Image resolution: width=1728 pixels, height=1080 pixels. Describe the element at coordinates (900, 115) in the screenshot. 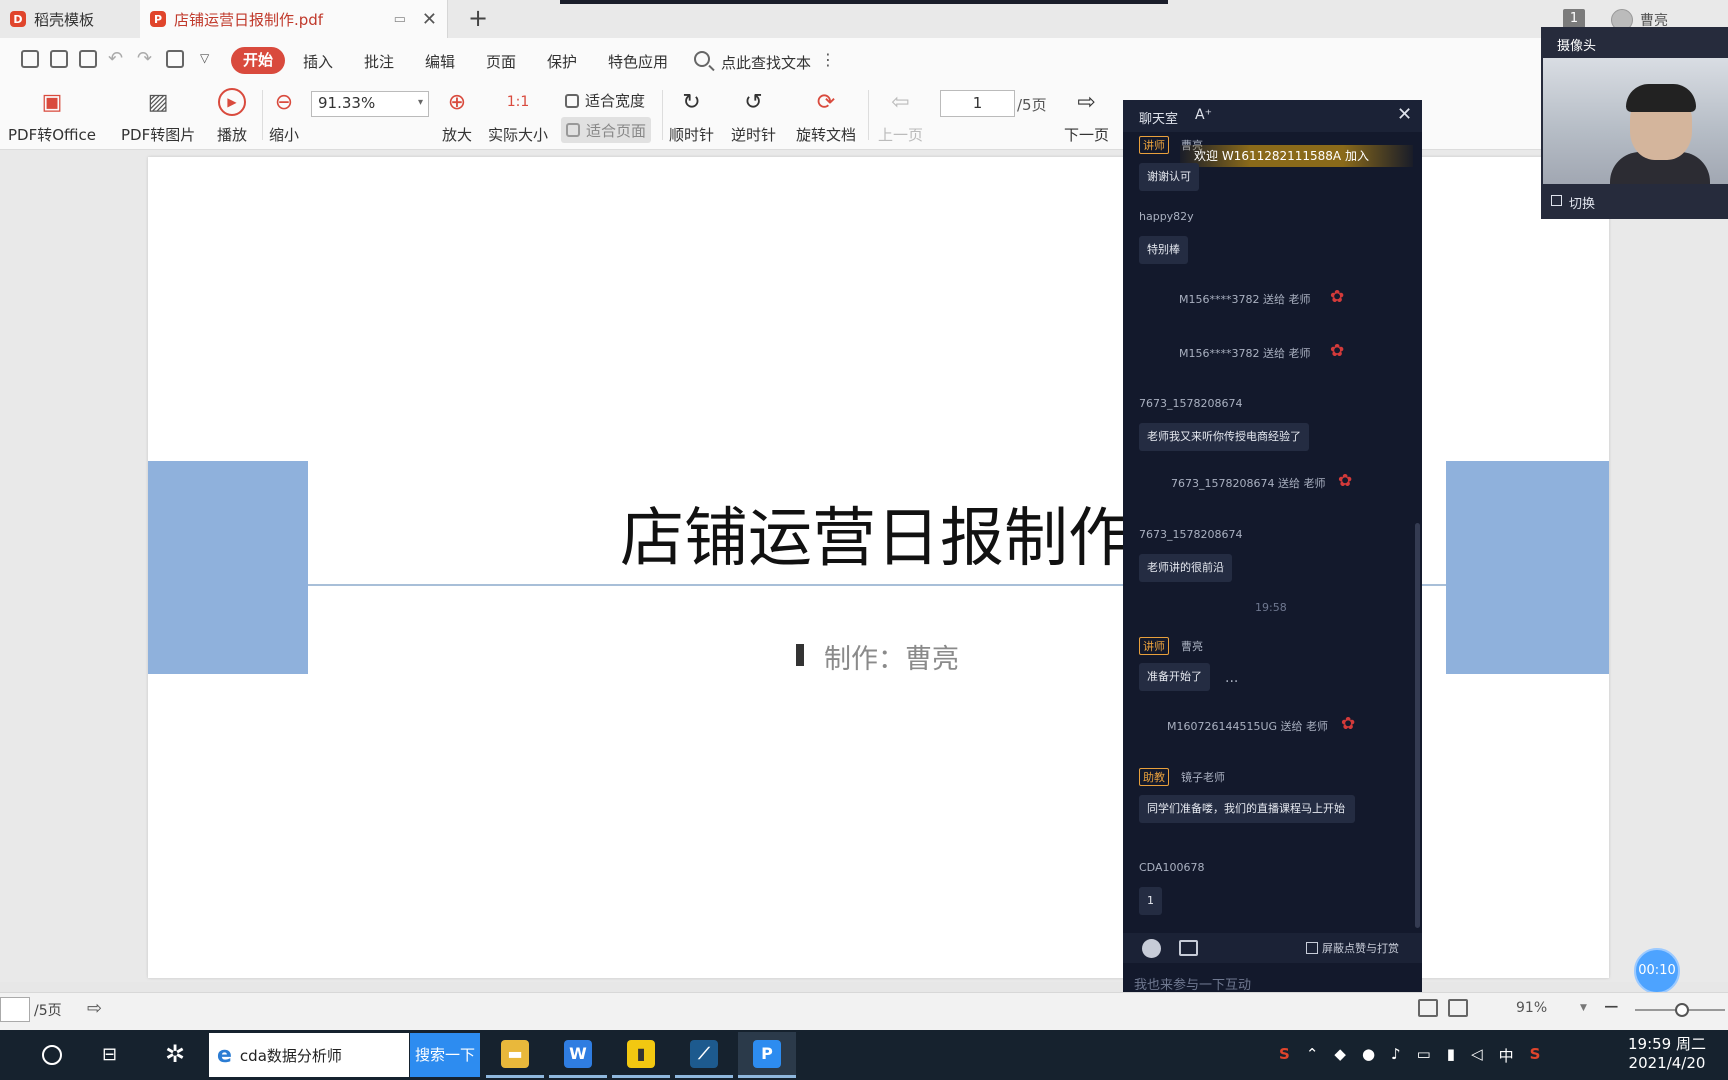

I see `prev-page-button: ⇦ 上一页` at that location.